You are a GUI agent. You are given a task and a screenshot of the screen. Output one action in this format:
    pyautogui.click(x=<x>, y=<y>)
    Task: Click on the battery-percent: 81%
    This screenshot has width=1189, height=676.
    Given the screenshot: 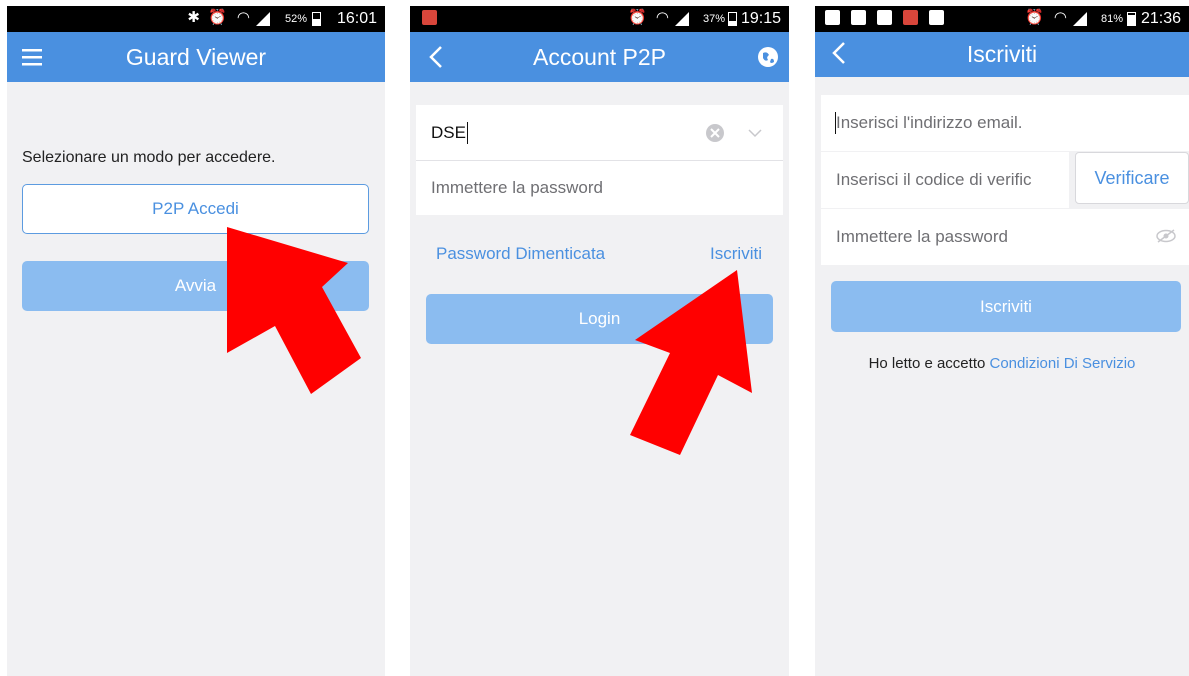 What is the action you would take?
    pyautogui.click(x=1111, y=19)
    